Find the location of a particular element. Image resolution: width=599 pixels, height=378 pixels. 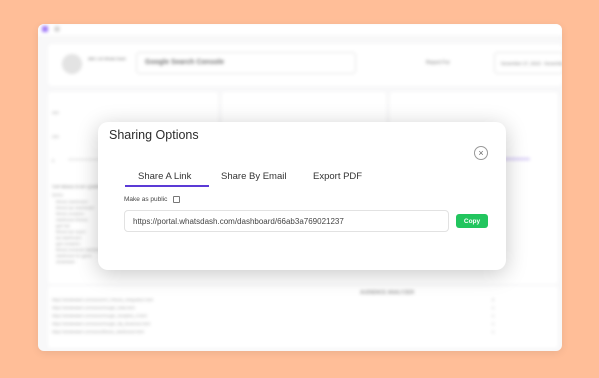

share-url-input is located at coordinates (286, 221).